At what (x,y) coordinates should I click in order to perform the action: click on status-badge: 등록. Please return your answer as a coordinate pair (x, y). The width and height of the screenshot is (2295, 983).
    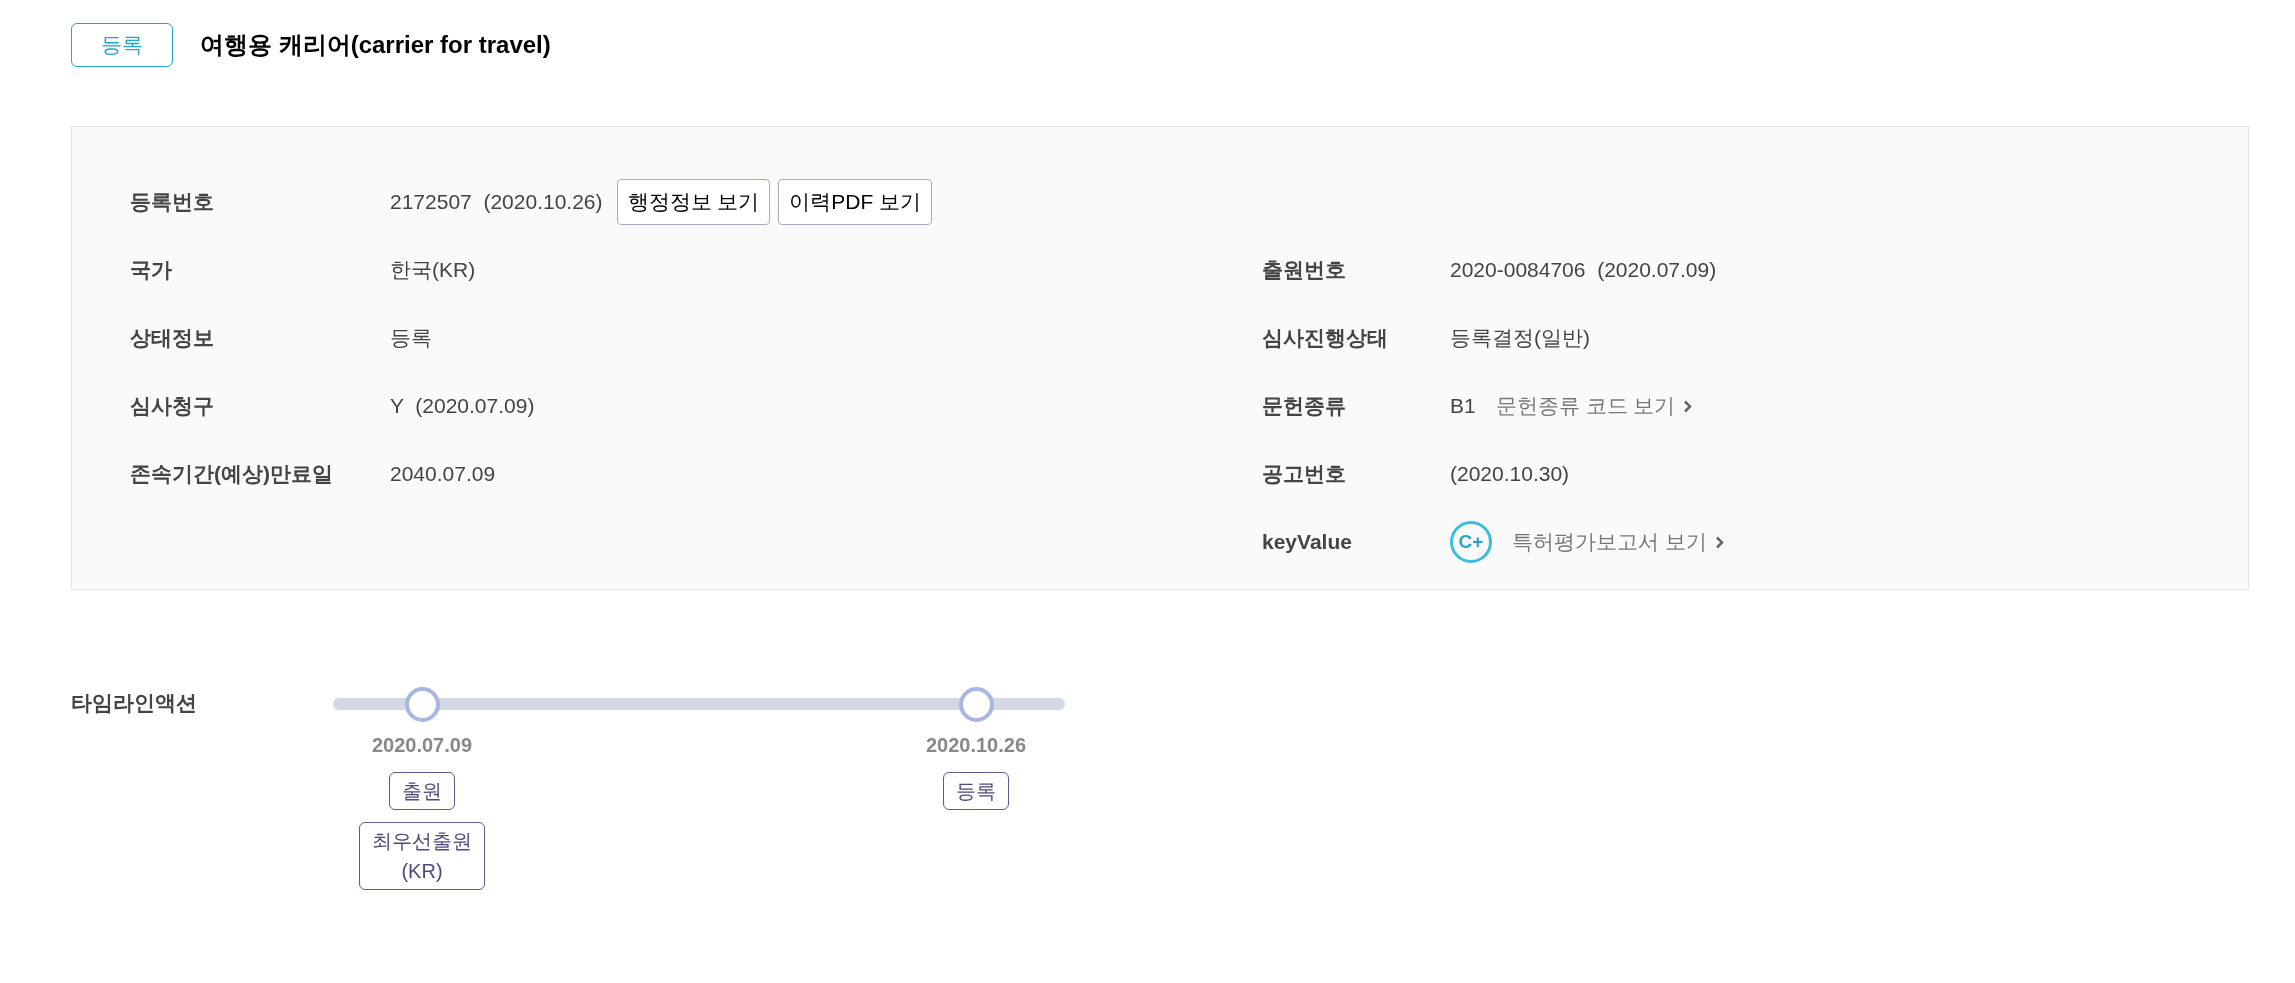
    Looking at the image, I should click on (122, 45).